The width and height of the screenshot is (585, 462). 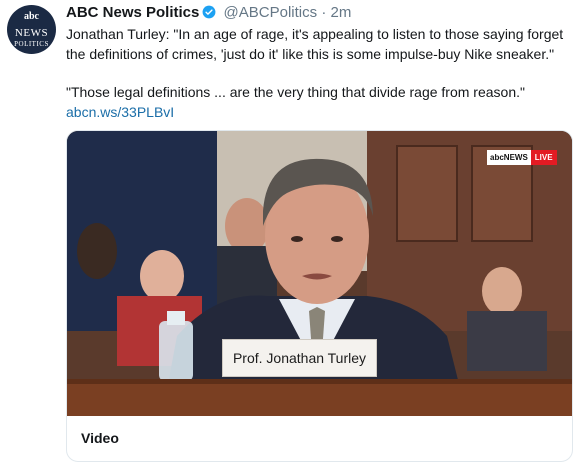 I want to click on broadcast-brand-logo: abcNEWS, so click(x=509, y=157).